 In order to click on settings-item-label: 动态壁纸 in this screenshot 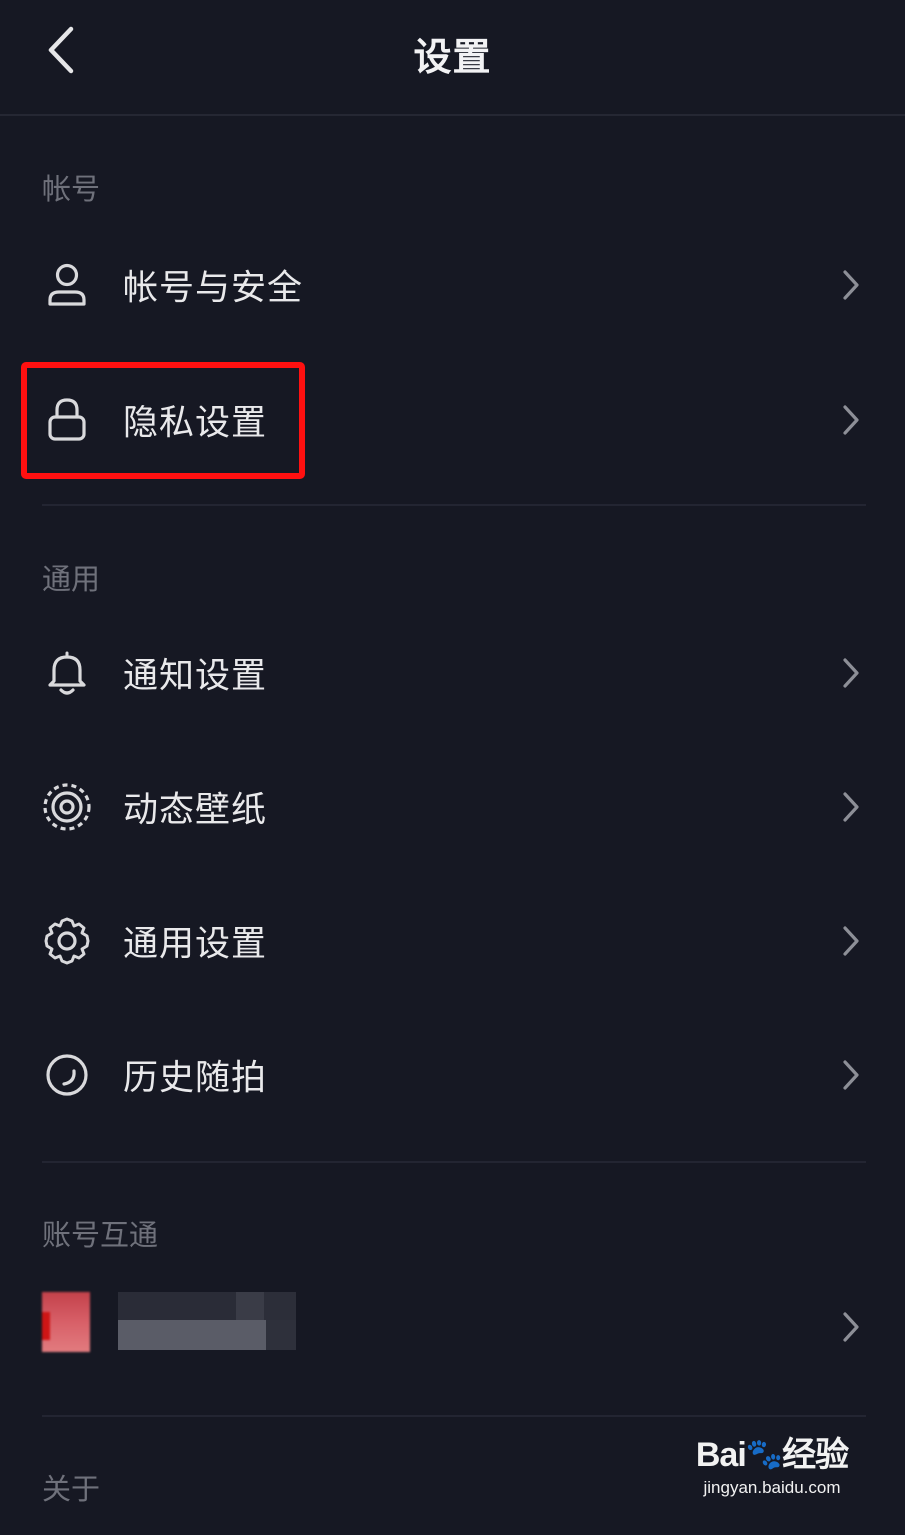, I will do `click(195, 810)`.